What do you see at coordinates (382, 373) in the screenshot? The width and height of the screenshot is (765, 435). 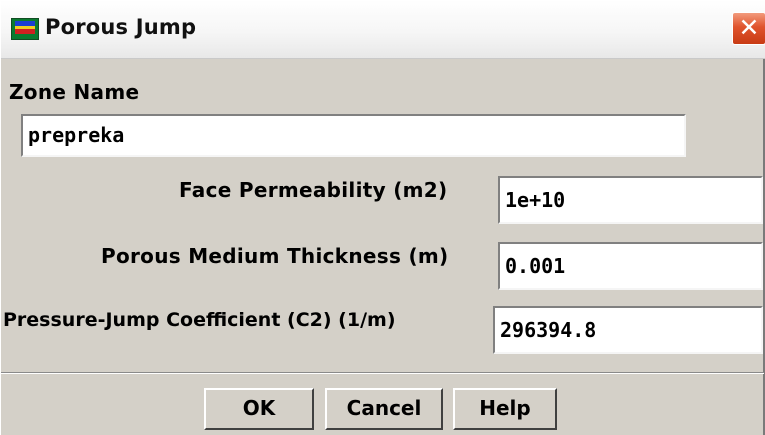 I see `button-separator` at bounding box center [382, 373].